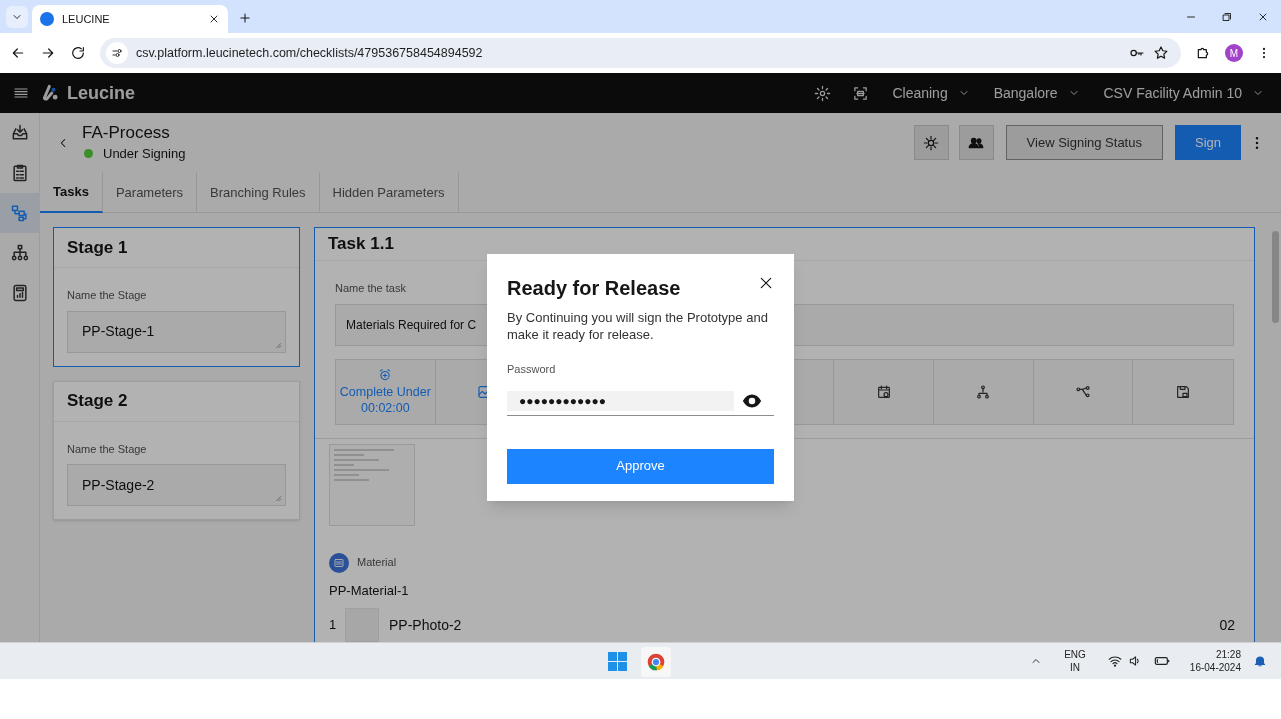 This screenshot has height=719, width=1281. Describe the element at coordinates (126, 132) in the screenshot. I see `page-title: FA-Process` at that location.